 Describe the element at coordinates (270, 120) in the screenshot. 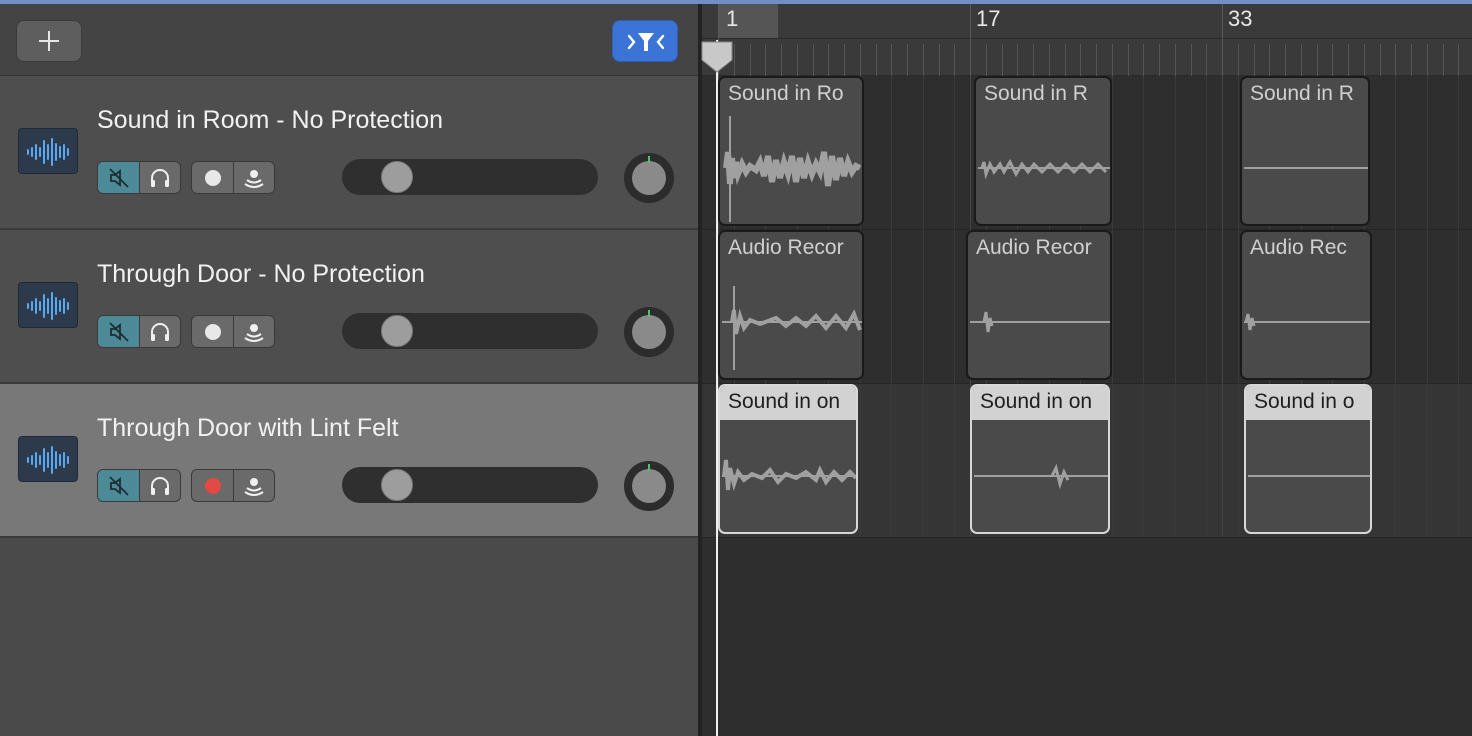

I see `track-name: Sound in Room - No Protection` at that location.